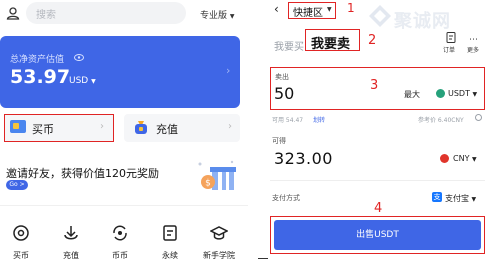  Describe the element at coordinates (263, 258) in the screenshot. I see `separator-line` at that location.